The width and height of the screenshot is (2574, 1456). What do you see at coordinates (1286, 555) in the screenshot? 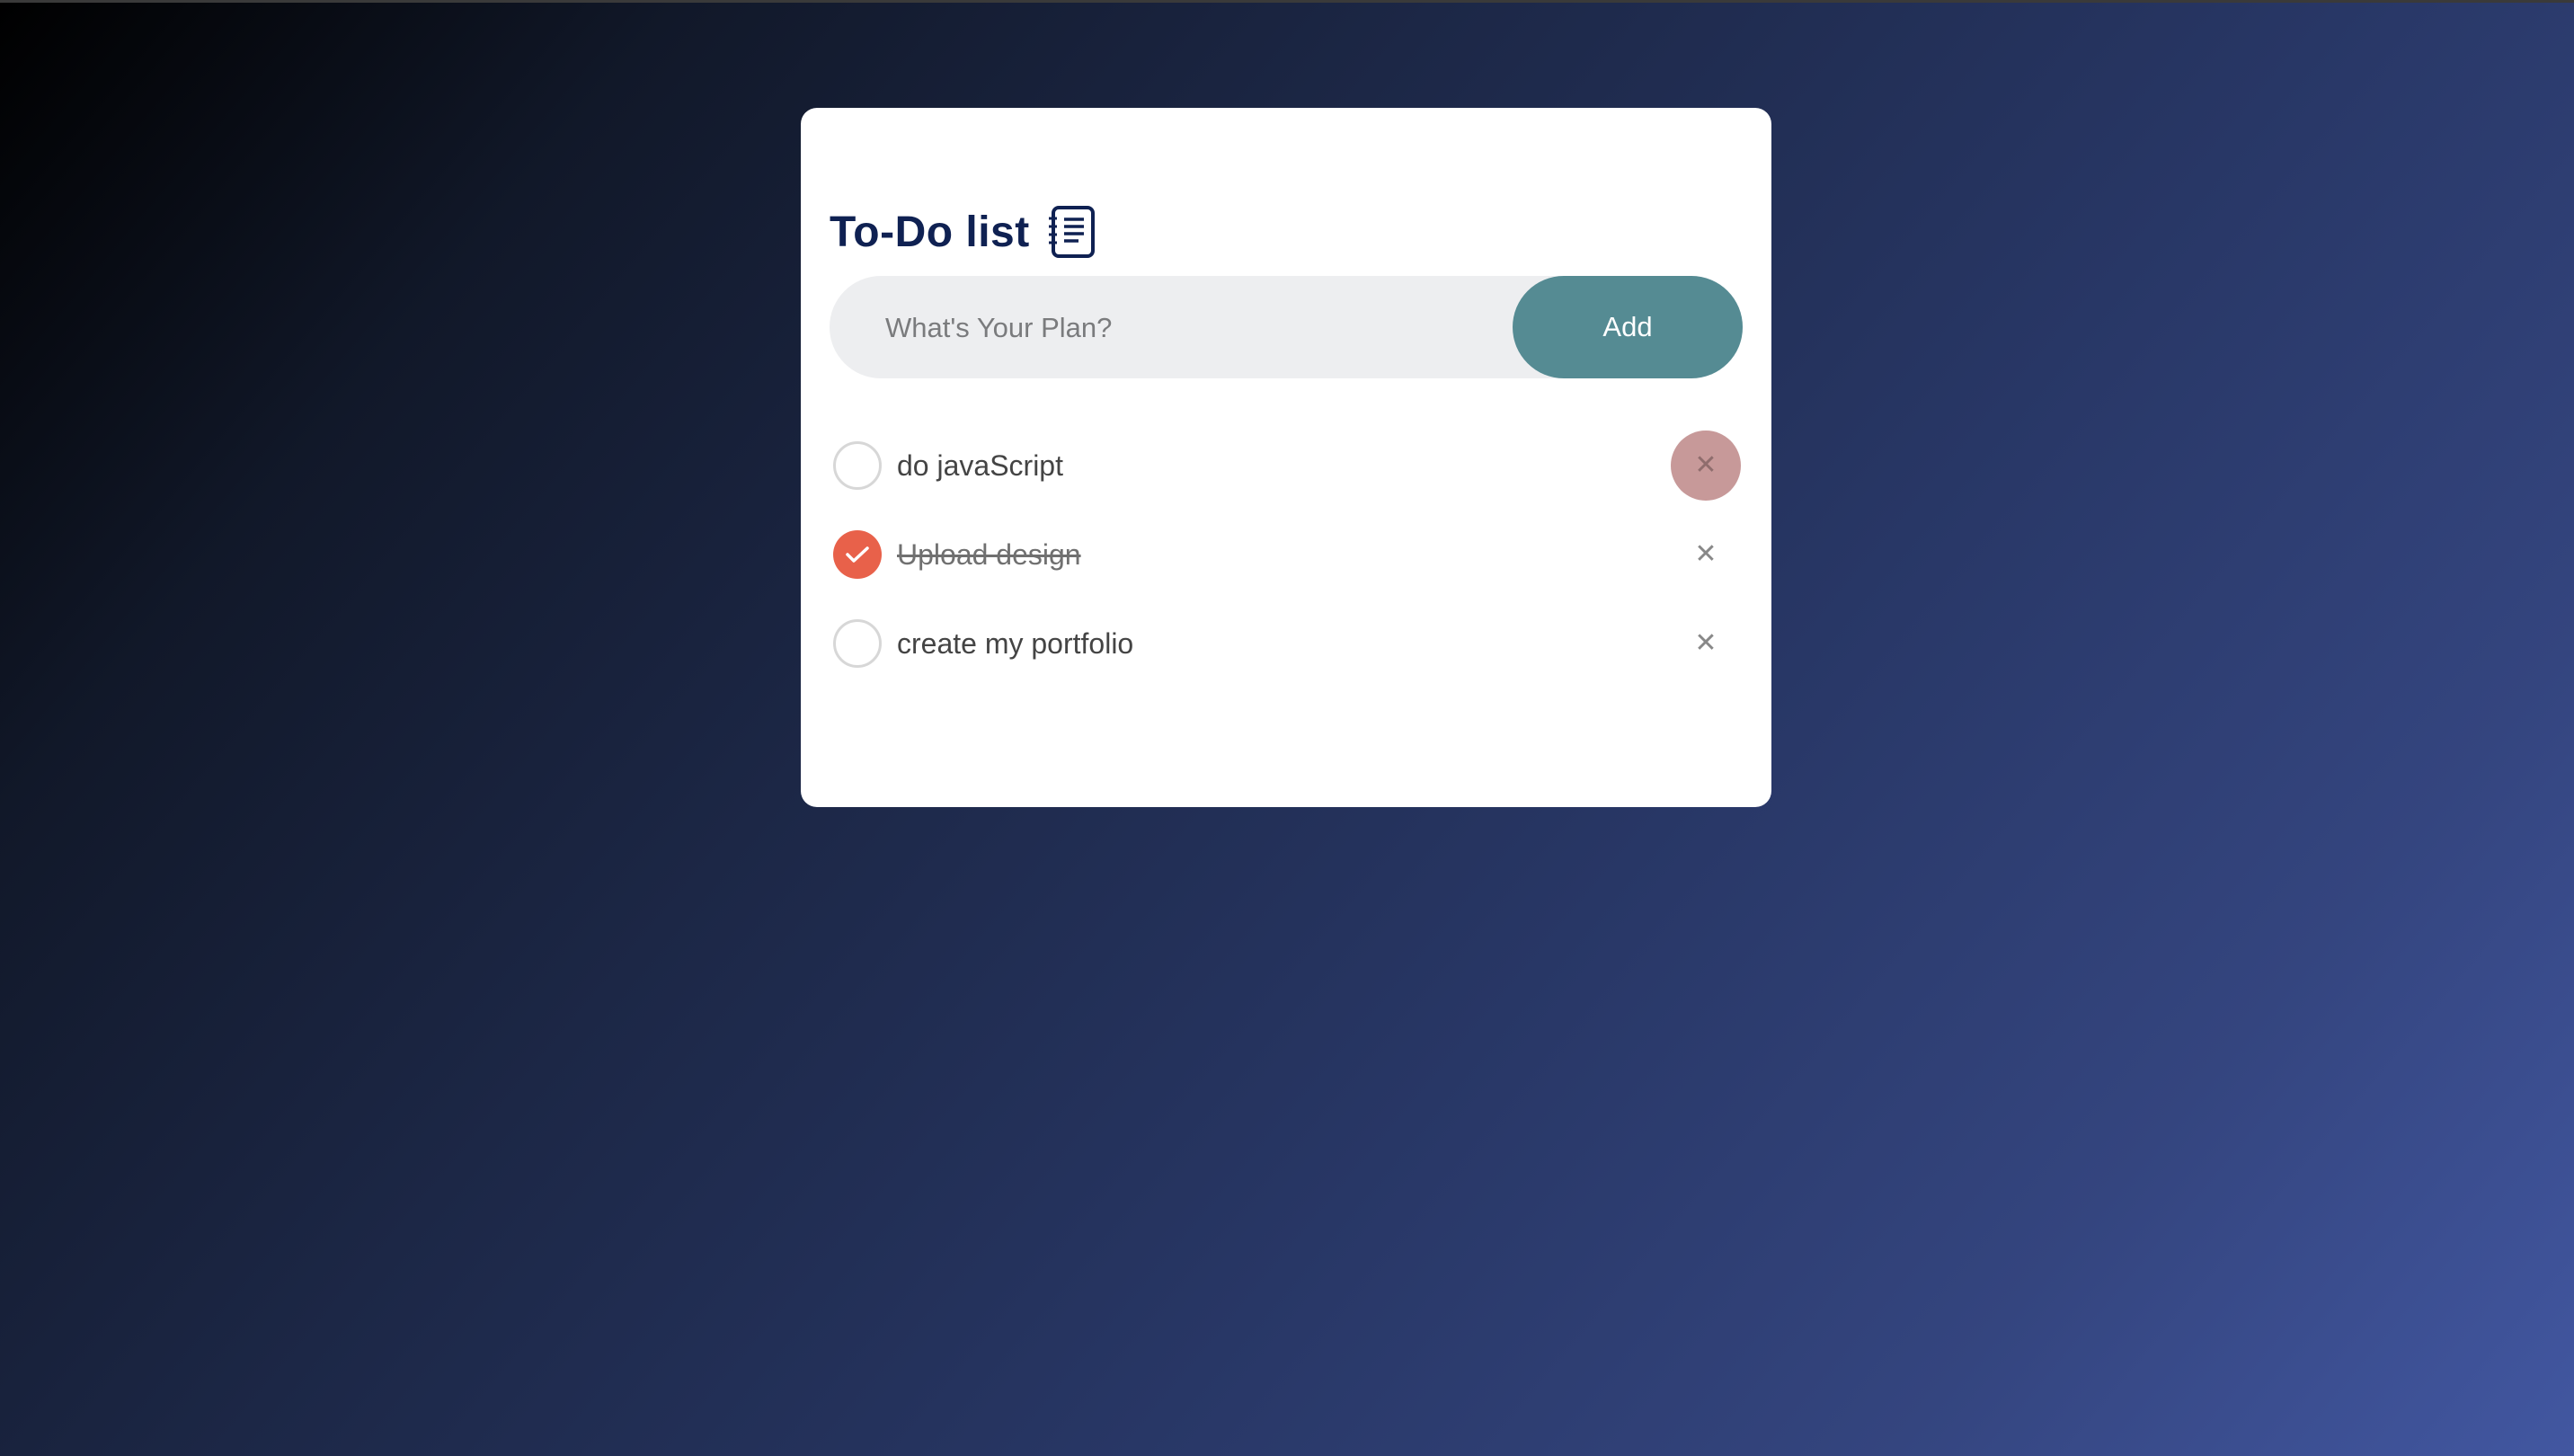
I see `list-item: Upload design ✕` at bounding box center [1286, 555].